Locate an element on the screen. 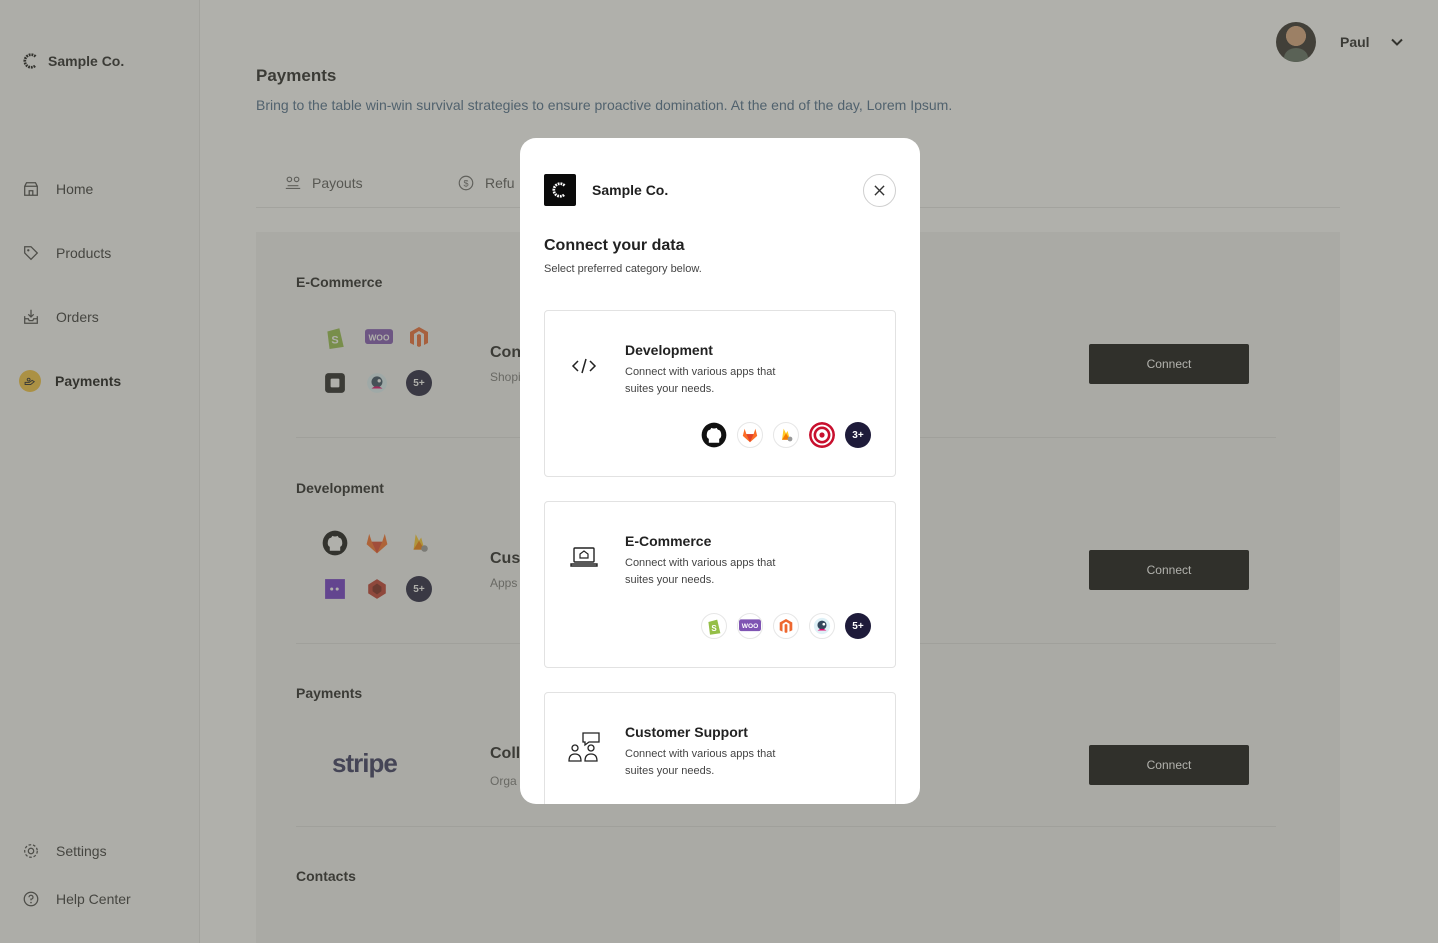 This screenshot has height=943, width=1438. modal-subtitle: Select preferred category below. is located at coordinates (623, 269).